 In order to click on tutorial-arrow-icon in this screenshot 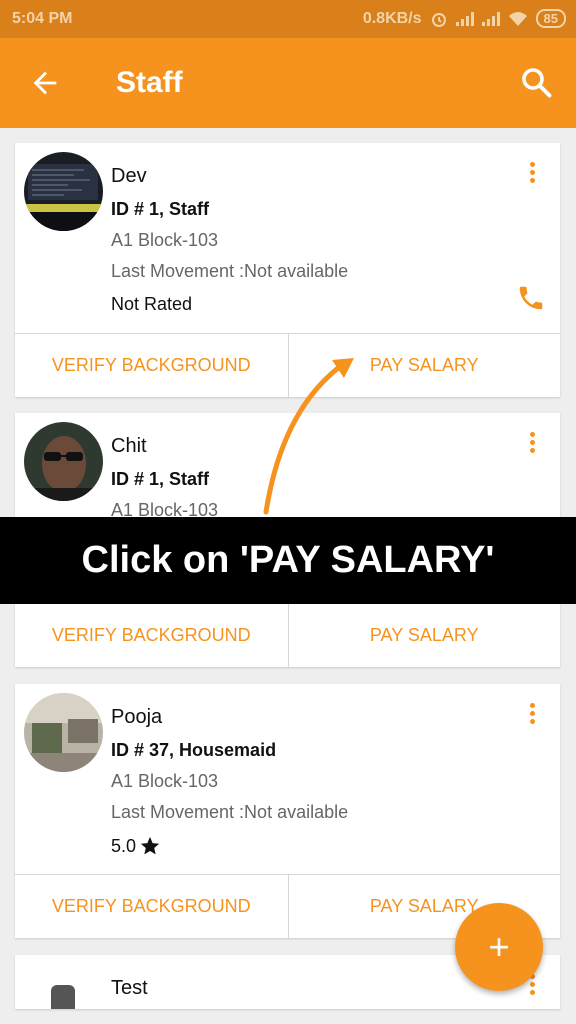, I will do `click(308, 436)`.